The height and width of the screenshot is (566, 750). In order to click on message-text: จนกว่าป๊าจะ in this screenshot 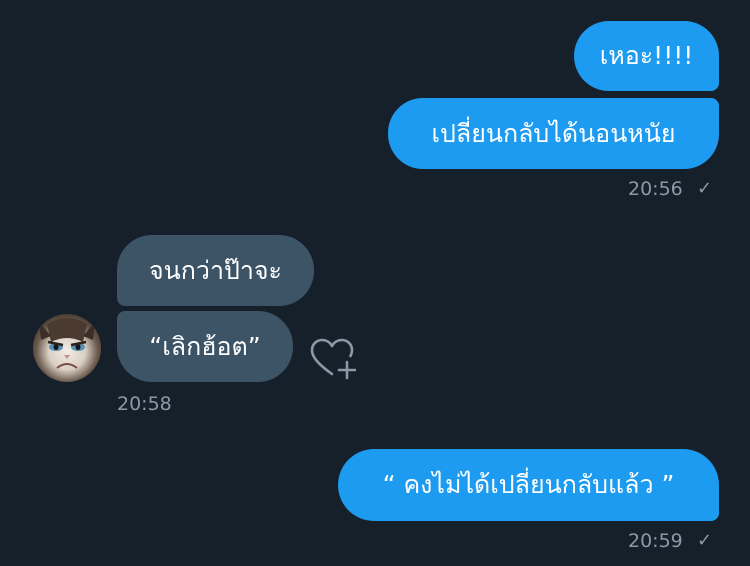, I will do `click(215, 270)`.